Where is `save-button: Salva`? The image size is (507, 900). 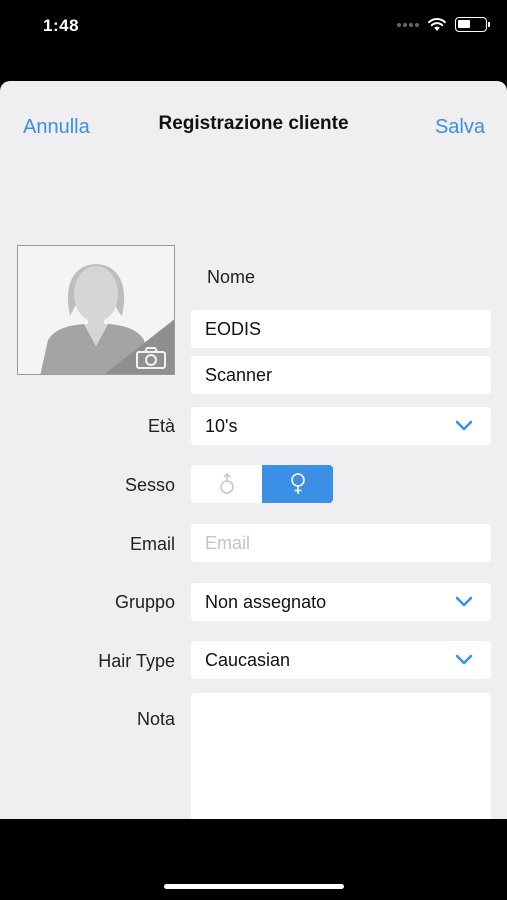
save-button: Salva is located at coordinates (460, 127).